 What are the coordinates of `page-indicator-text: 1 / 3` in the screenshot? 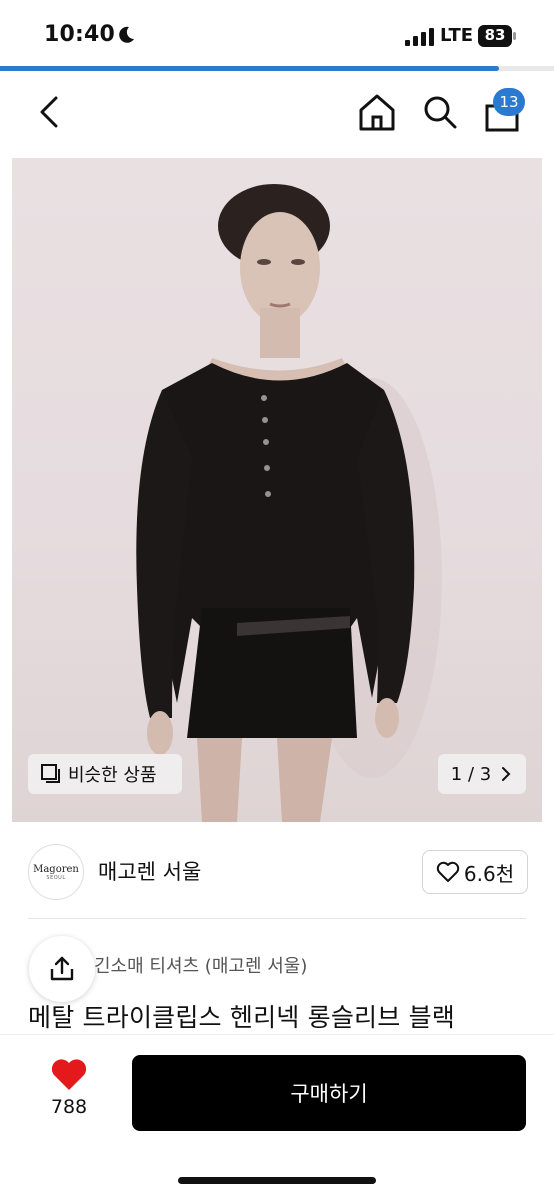 It's located at (471, 774).